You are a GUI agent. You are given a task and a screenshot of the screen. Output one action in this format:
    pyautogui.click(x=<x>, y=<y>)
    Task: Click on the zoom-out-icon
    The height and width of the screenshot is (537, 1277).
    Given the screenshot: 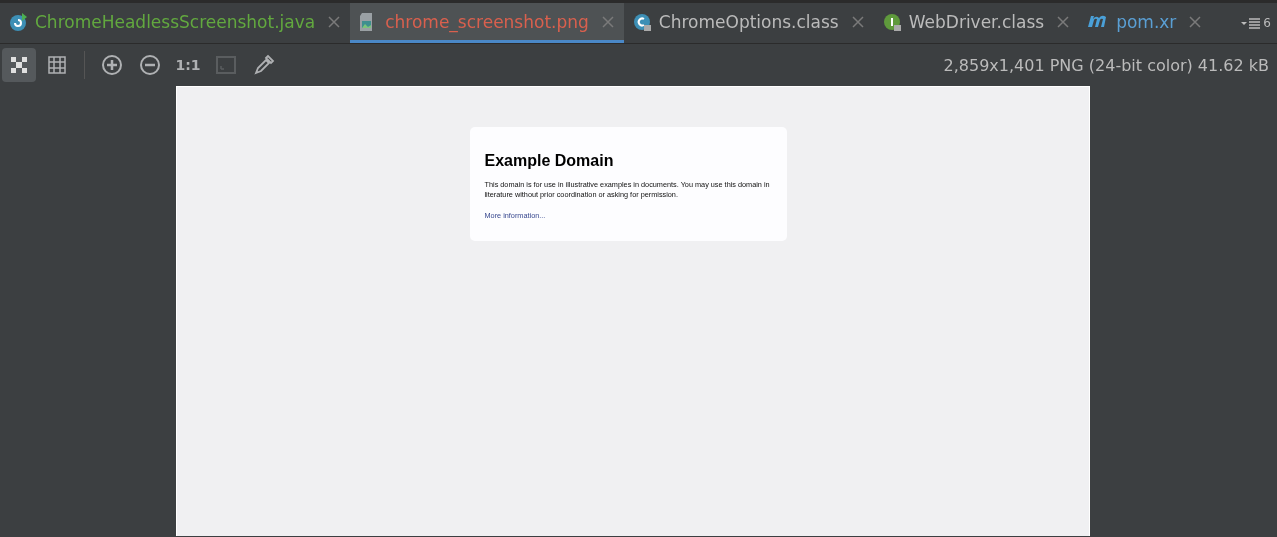 What is the action you would take?
    pyautogui.click(x=150, y=65)
    